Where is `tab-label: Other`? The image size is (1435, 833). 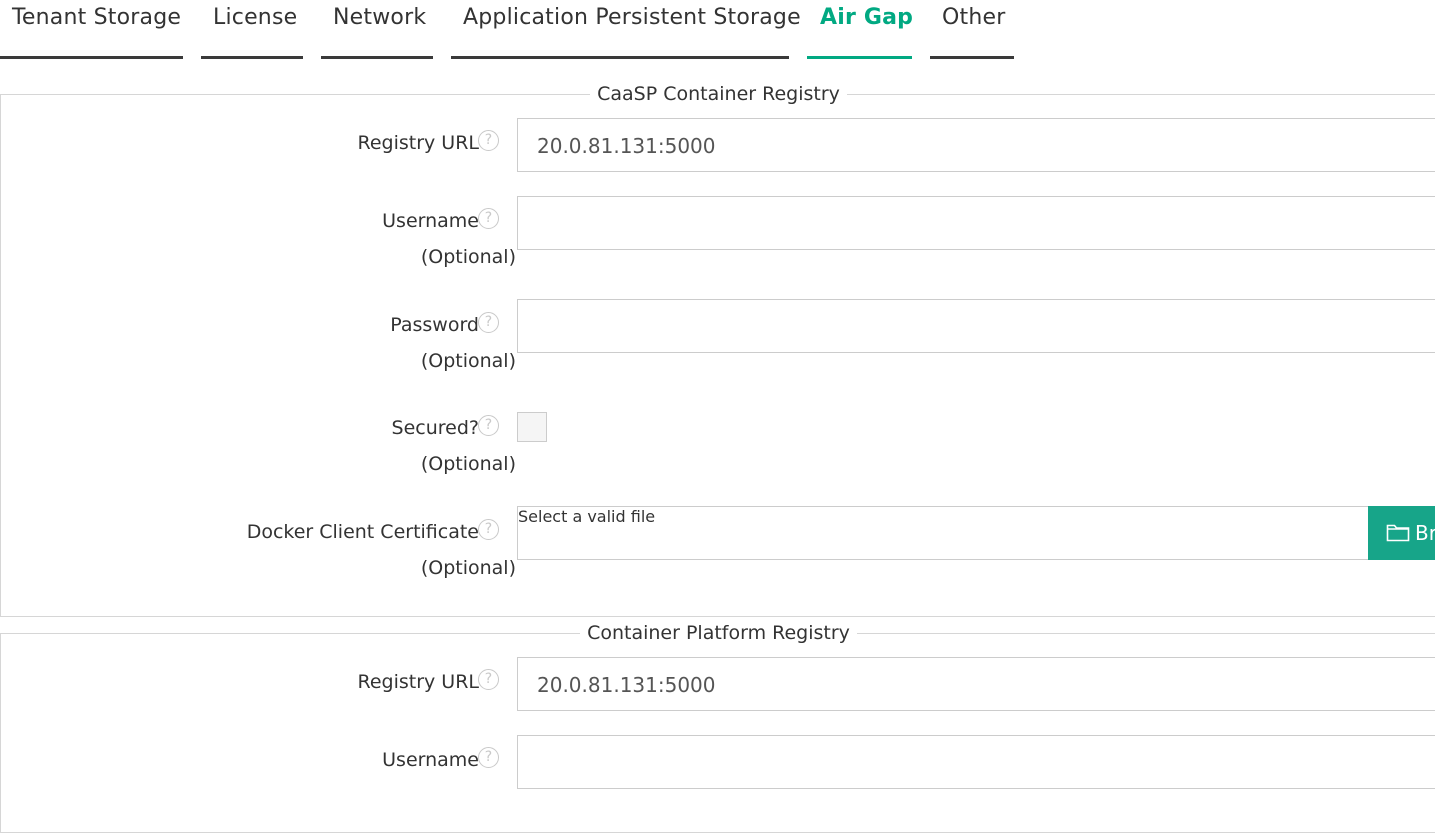
tab-label: Other is located at coordinates (974, 17).